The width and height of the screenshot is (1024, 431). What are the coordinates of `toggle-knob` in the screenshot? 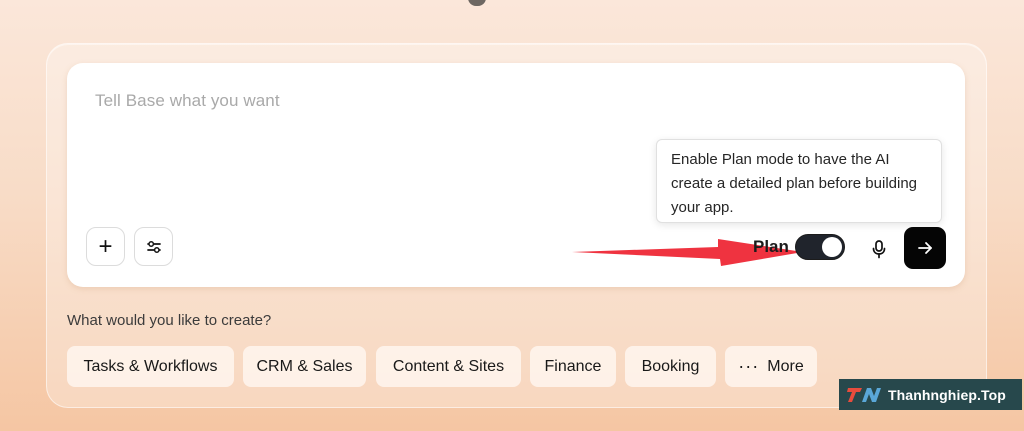 It's located at (832, 247).